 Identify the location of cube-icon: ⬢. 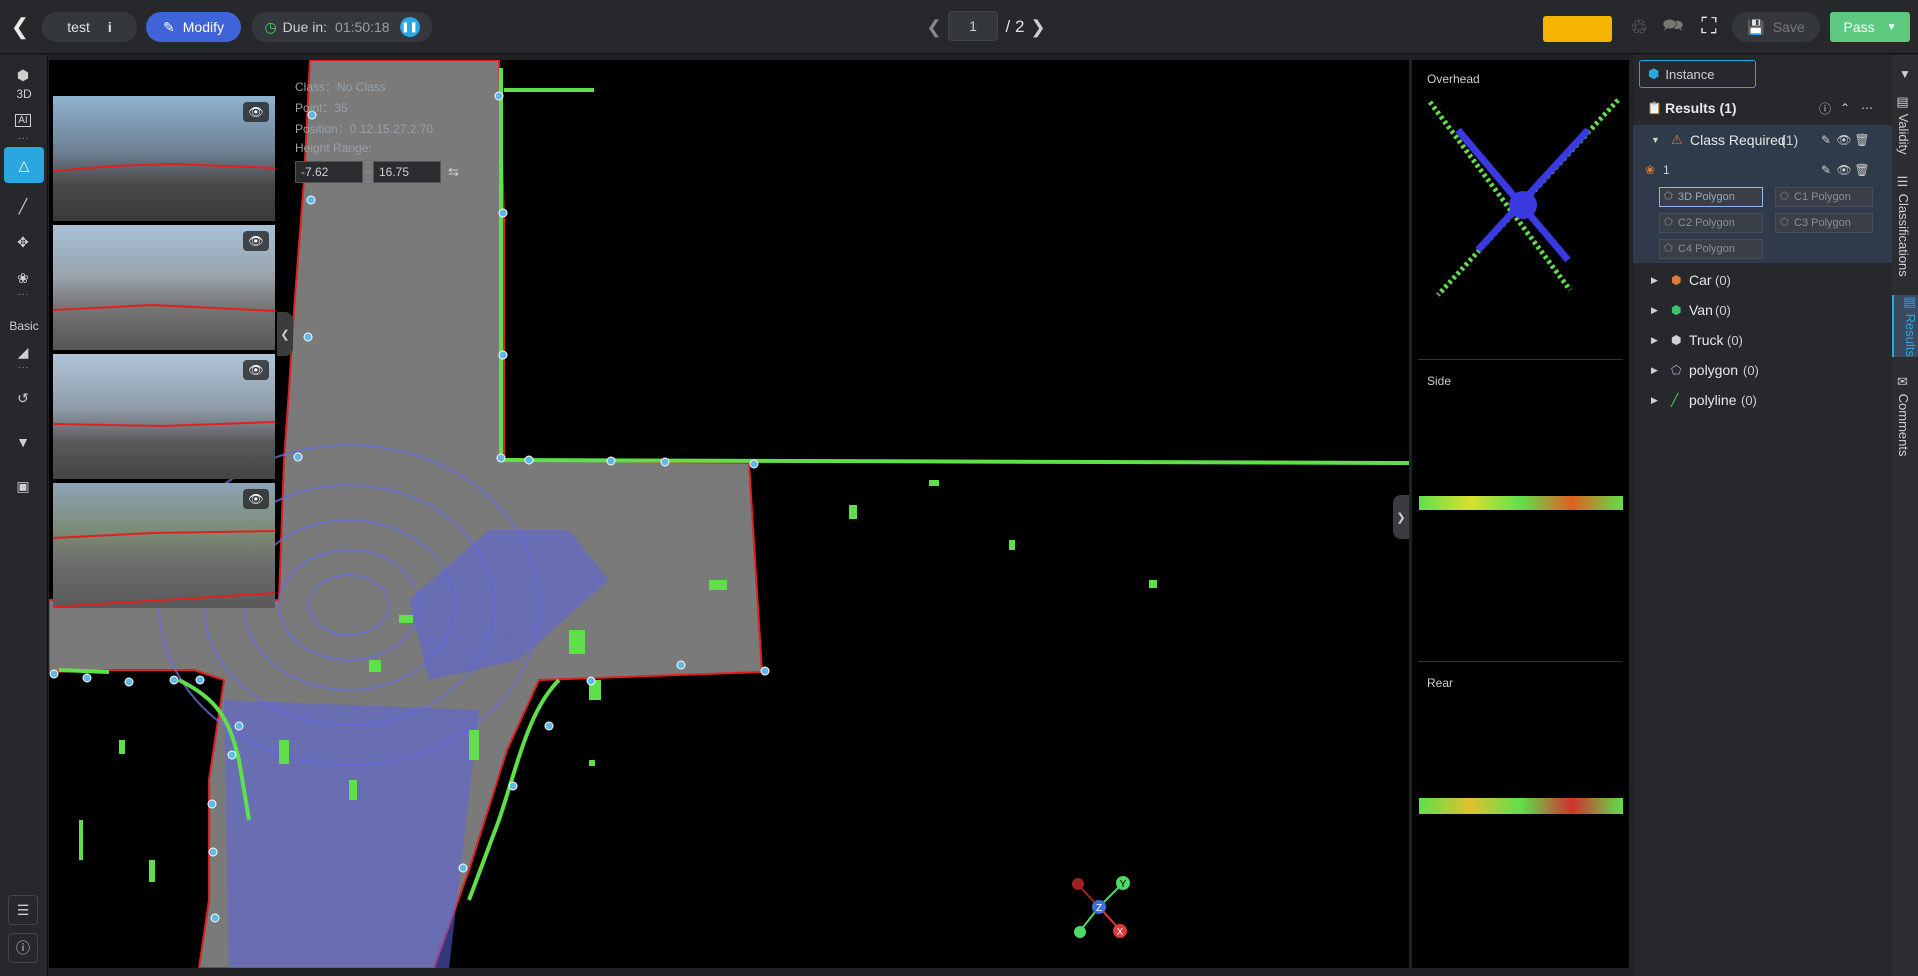
(23, 75).